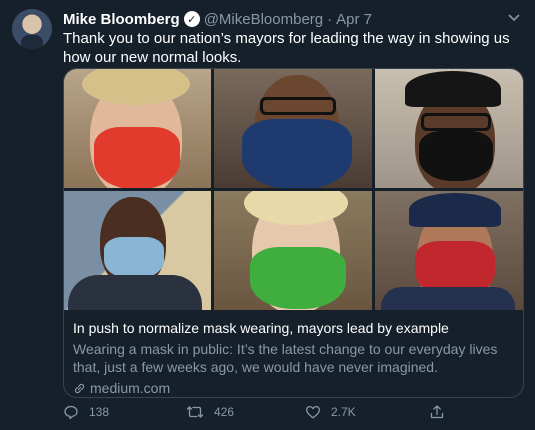  What do you see at coordinates (195, 412) in the screenshot?
I see `retweet-icon` at bounding box center [195, 412].